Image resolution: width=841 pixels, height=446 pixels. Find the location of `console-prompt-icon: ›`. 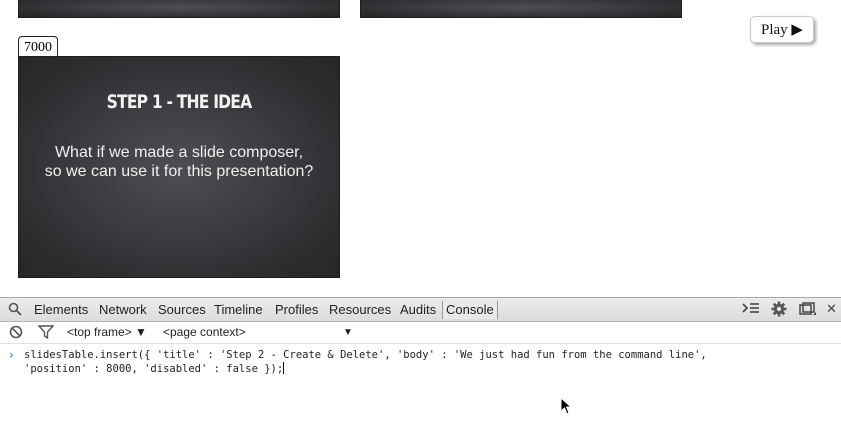

console-prompt-icon: › is located at coordinates (11, 355).